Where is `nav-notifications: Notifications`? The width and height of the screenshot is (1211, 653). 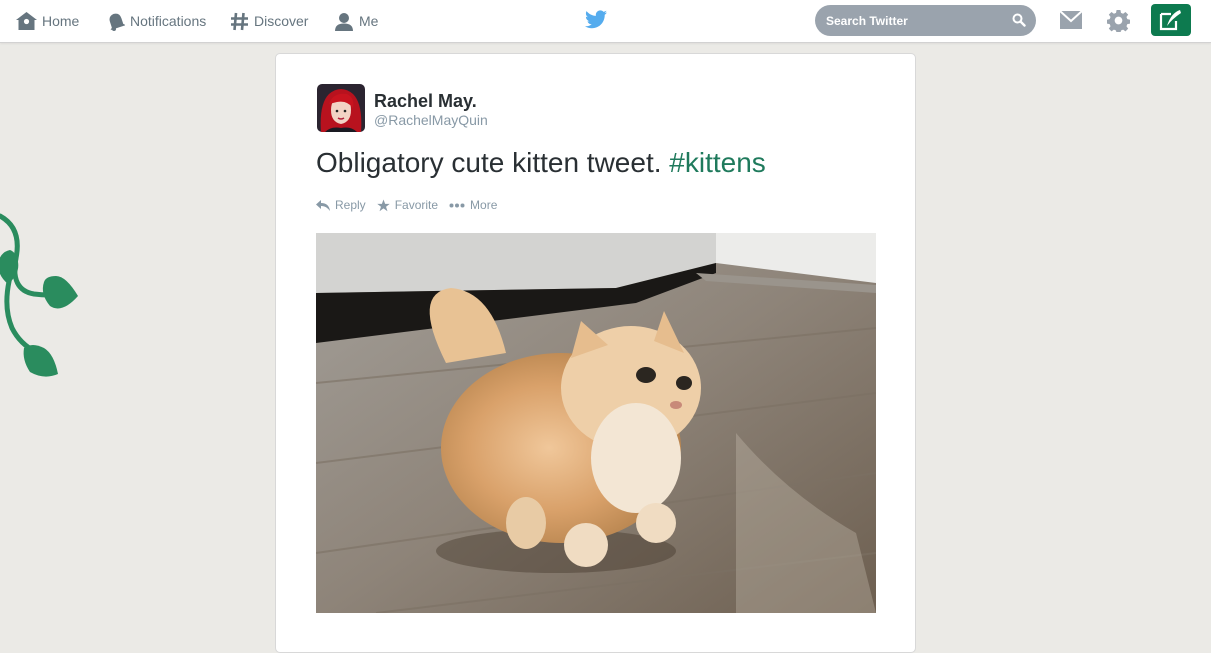
nav-notifications: Notifications is located at coordinates (156, 21).